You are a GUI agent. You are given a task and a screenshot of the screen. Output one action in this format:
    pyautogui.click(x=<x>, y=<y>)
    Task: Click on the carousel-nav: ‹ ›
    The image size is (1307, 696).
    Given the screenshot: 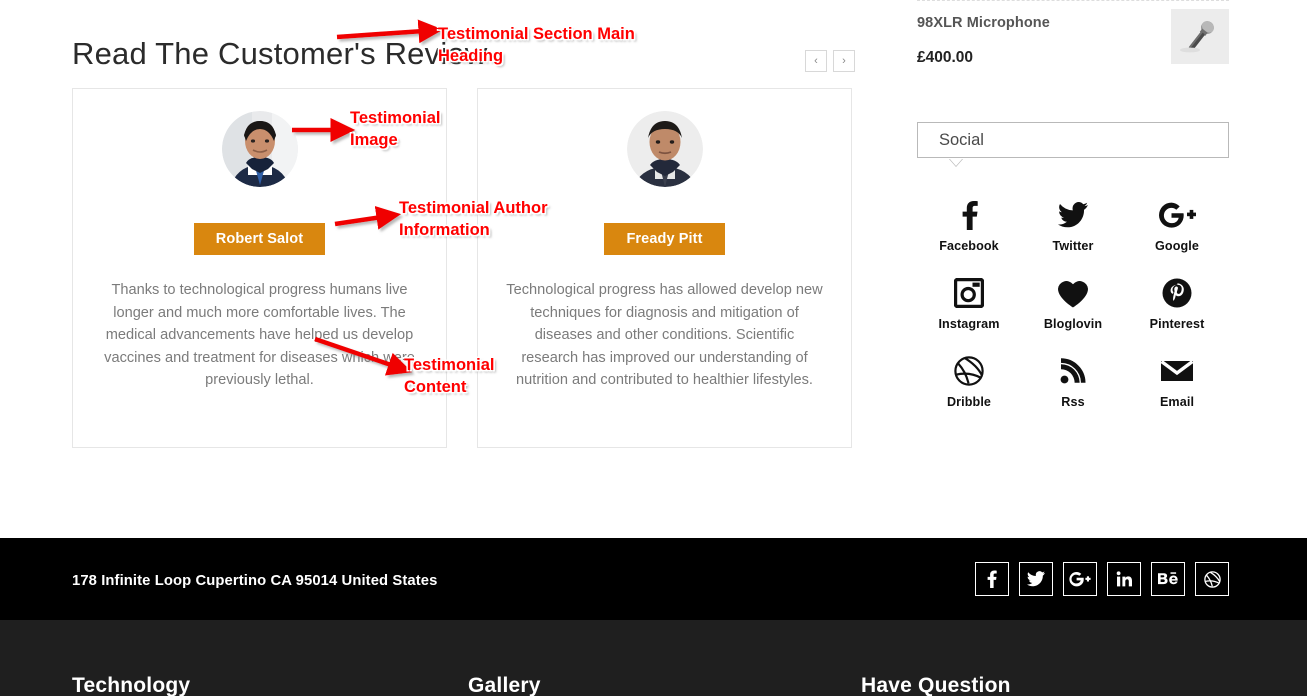 What is the action you would take?
    pyautogui.click(x=830, y=61)
    